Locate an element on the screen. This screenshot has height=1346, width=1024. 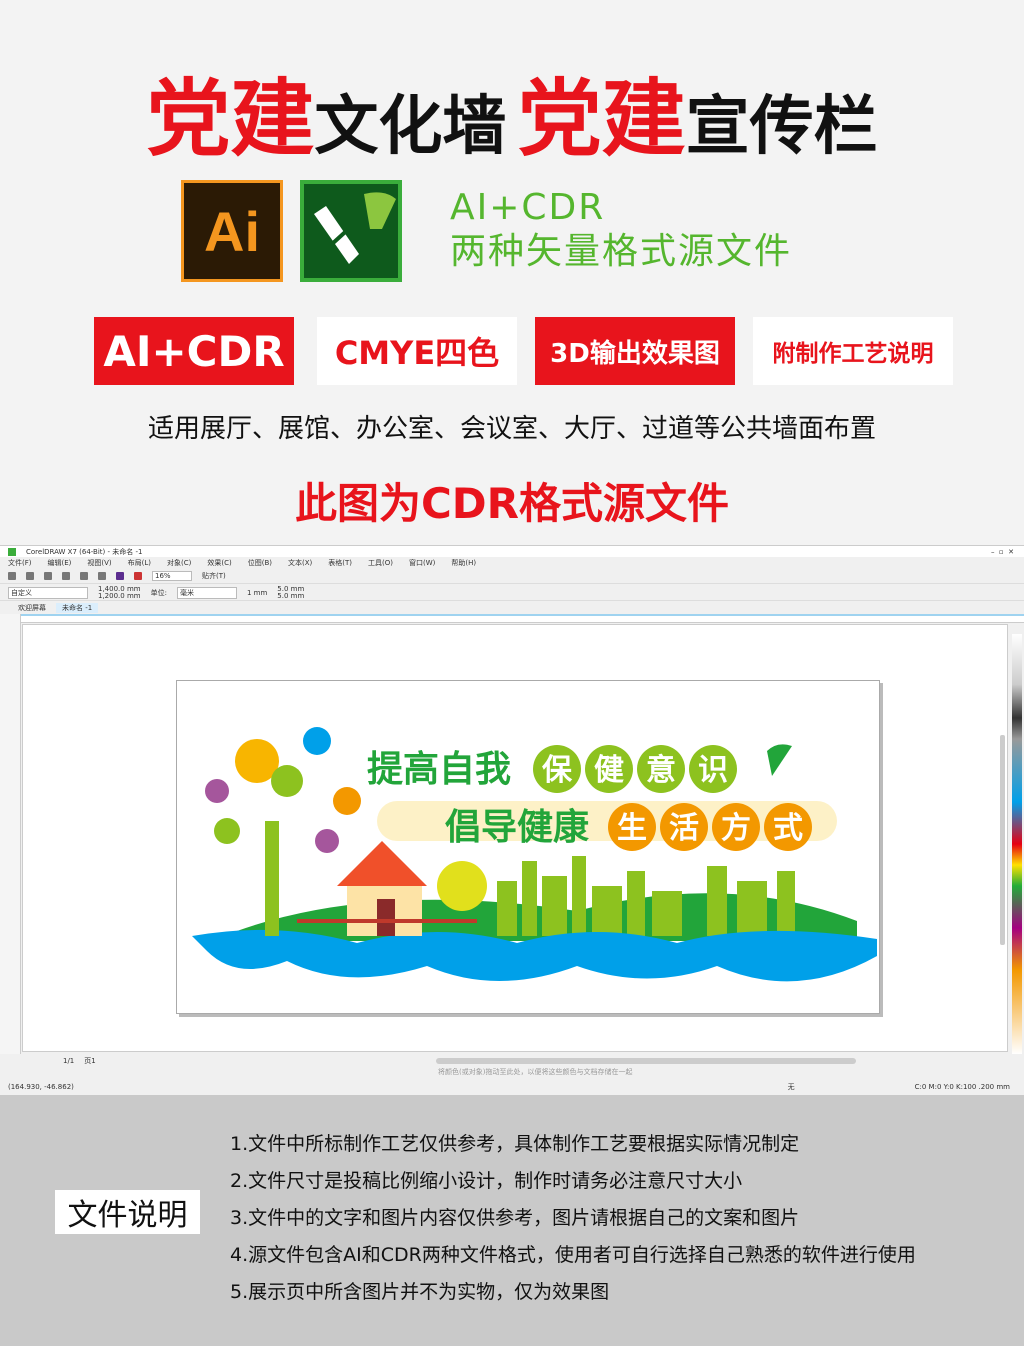
unit-label: 单位: is located at coordinates (158, 592).